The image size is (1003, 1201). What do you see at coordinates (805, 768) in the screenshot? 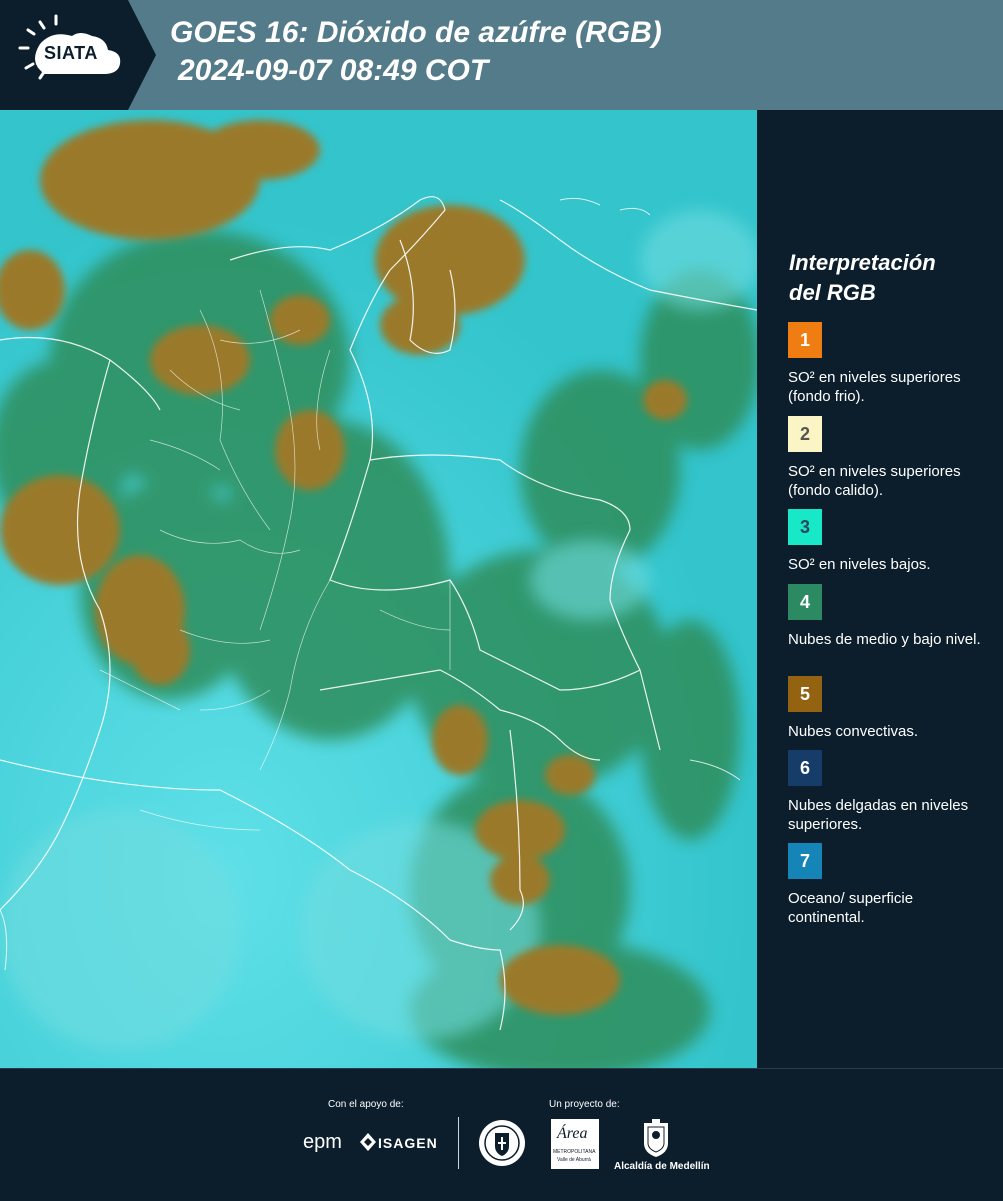
I see `legend-swatch: 6` at bounding box center [805, 768].